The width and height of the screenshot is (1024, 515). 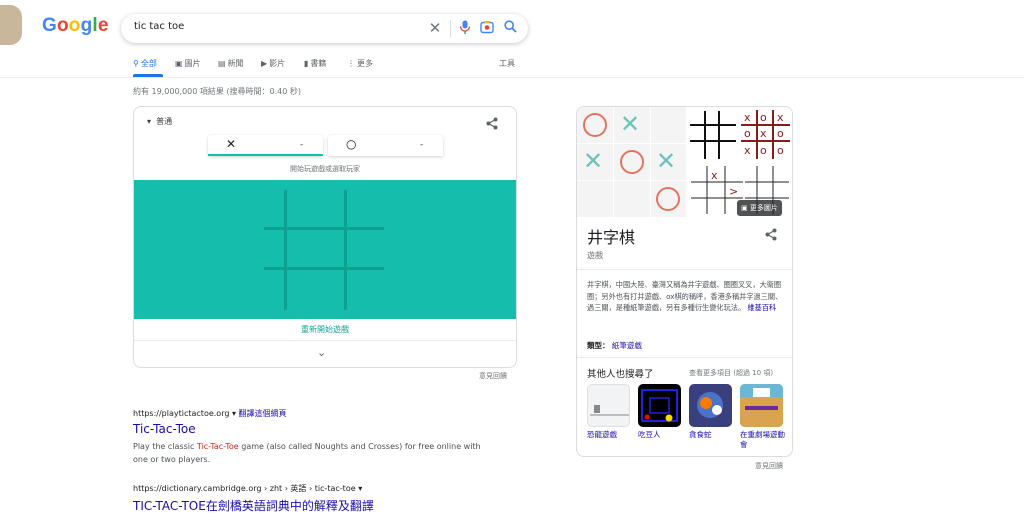 I want to click on book-icon: ▮, so click(x=306, y=63).